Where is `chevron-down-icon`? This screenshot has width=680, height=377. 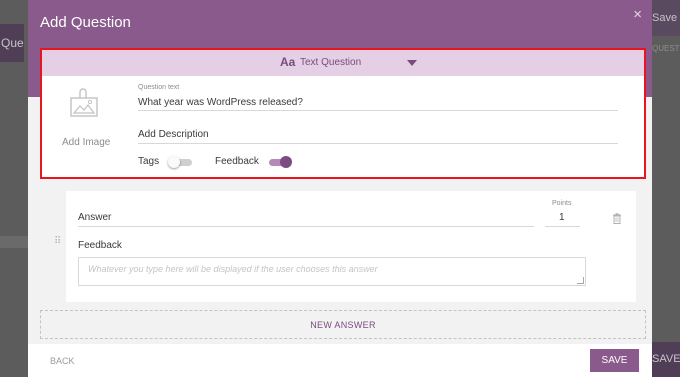
chevron-down-icon is located at coordinates (412, 63).